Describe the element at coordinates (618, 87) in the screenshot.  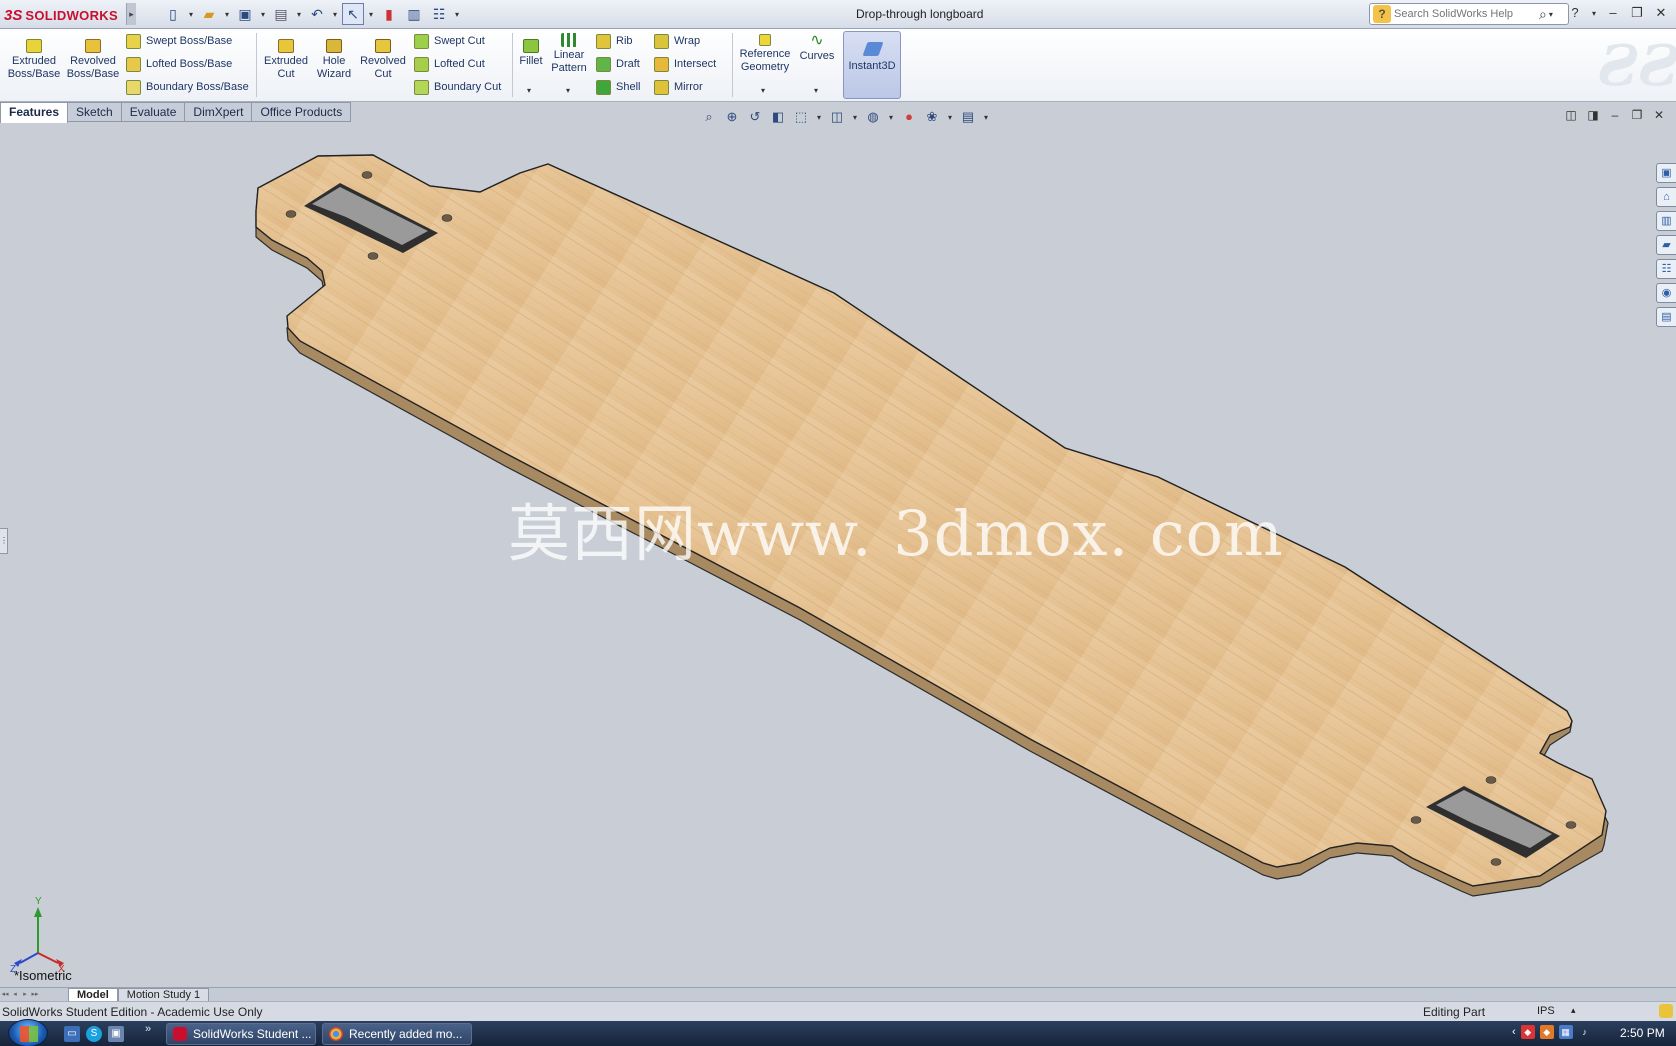
I see `shell-button: Shell` at that location.